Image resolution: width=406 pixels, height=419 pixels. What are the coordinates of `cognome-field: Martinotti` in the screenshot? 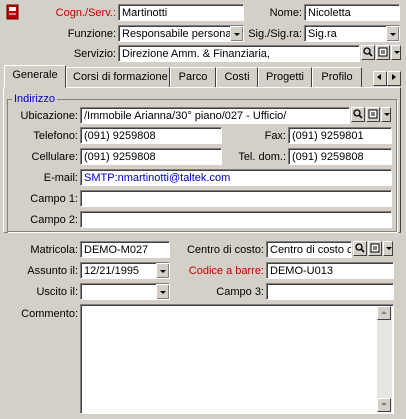 It's located at (181, 12).